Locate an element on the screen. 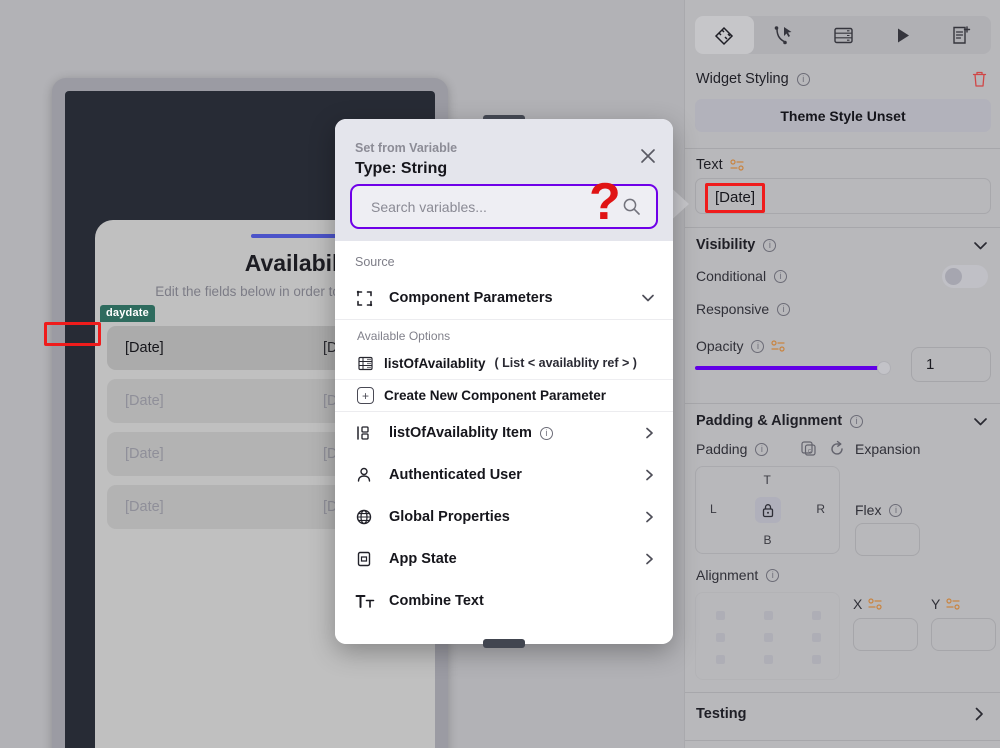 The image size is (1000, 748). create-new-component-parameter: + Create New Component Parameter is located at coordinates (504, 395).